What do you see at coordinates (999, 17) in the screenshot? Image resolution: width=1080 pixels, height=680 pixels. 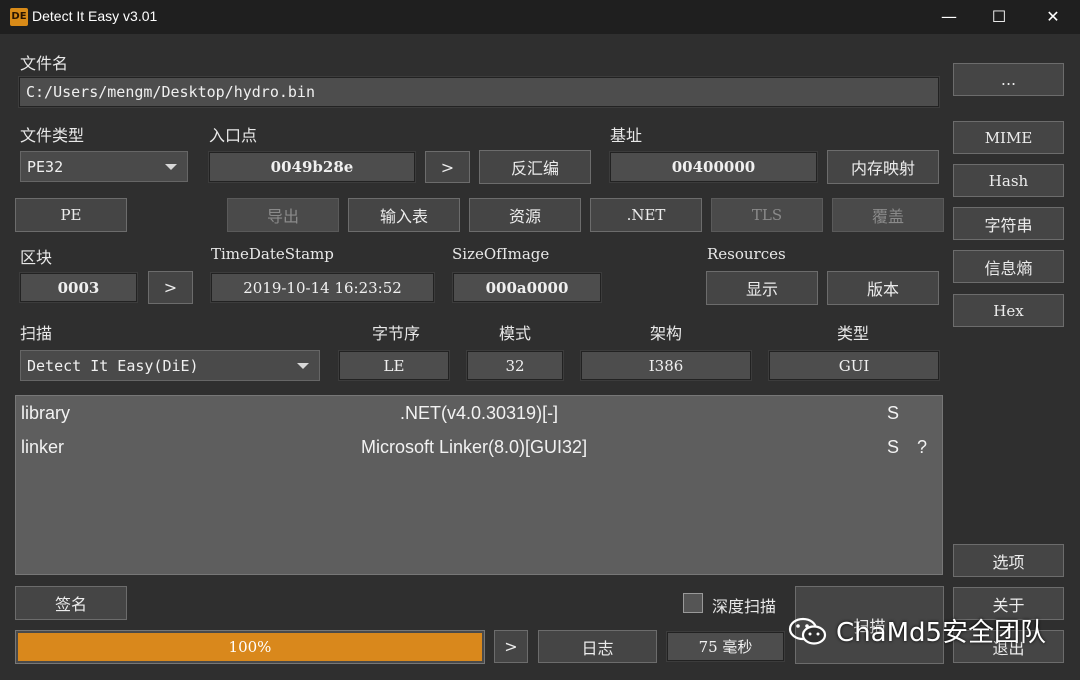 I see `maximize-icon: ☐` at bounding box center [999, 17].